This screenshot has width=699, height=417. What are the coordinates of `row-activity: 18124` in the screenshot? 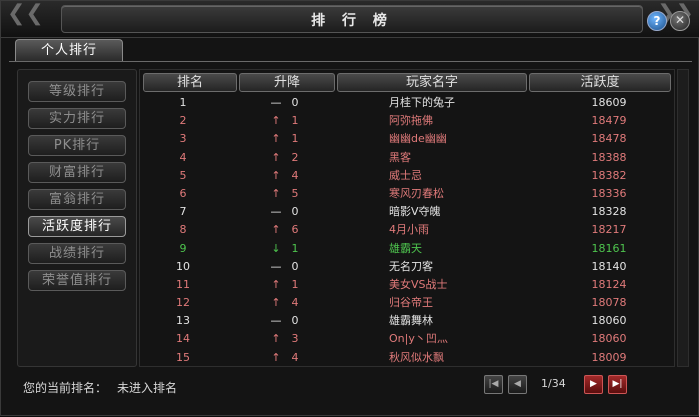 It's located at (609, 284).